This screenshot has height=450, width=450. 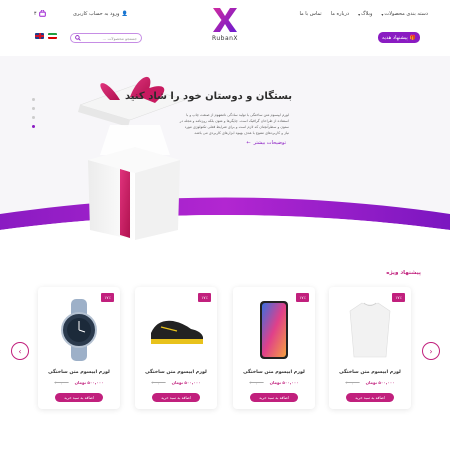 I want to click on gift-icon: 🎁, so click(x=413, y=37).